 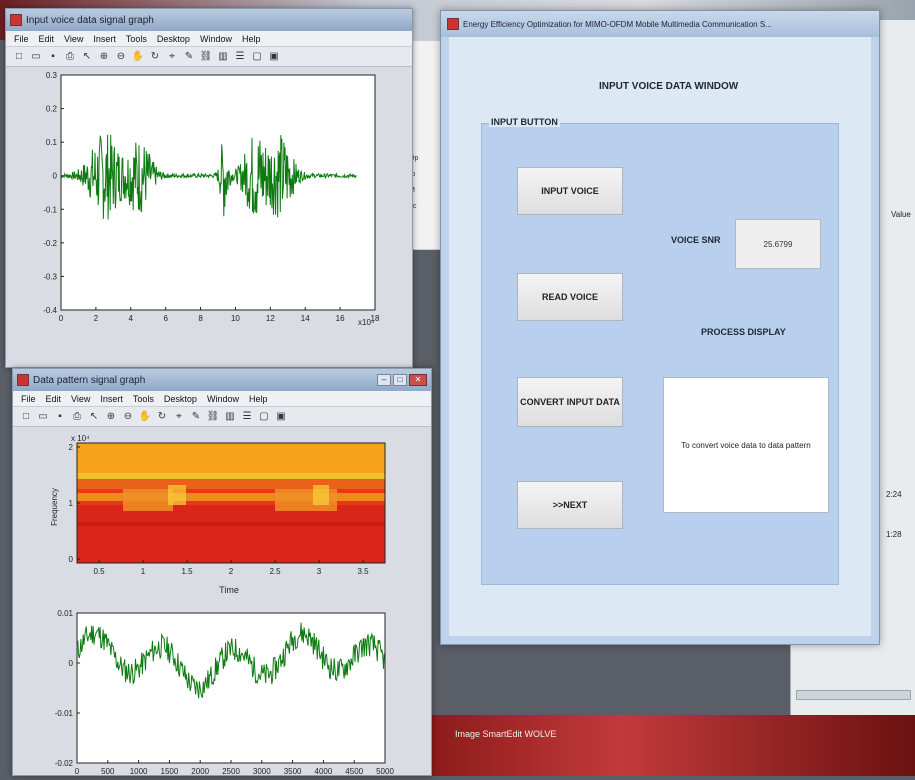 I want to click on x-tick-label: 14, so click(x=305, y=318).